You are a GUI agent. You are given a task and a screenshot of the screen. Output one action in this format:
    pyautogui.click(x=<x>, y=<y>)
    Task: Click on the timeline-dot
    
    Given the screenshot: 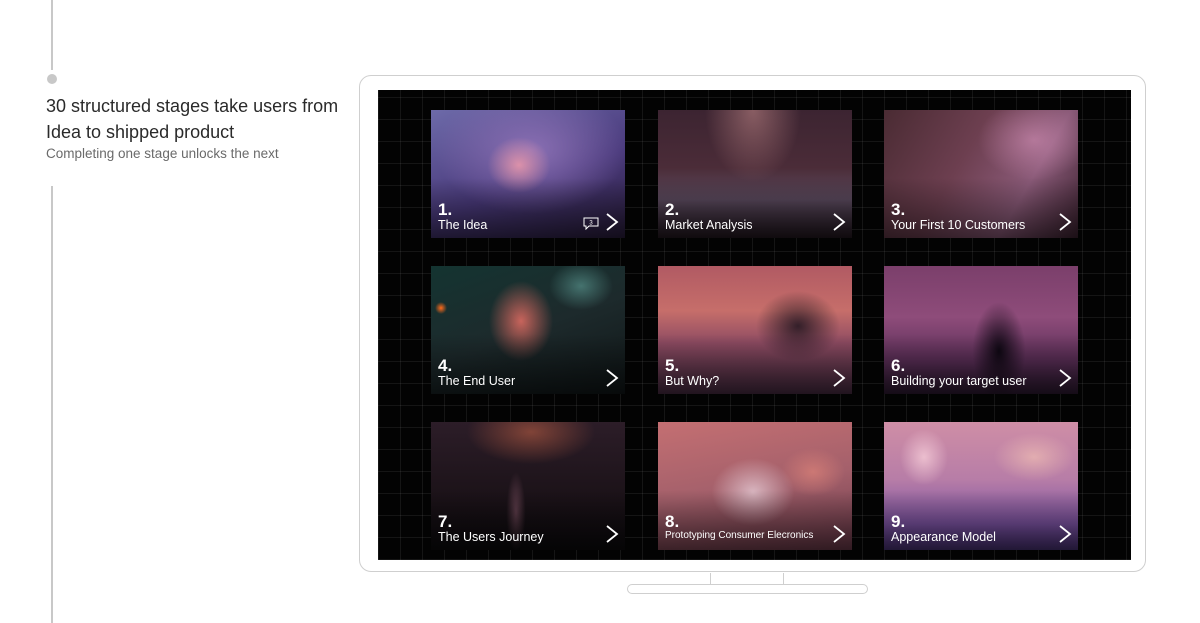 What is the action you would take?
    pyautogui.click(x=52, y=79)
    